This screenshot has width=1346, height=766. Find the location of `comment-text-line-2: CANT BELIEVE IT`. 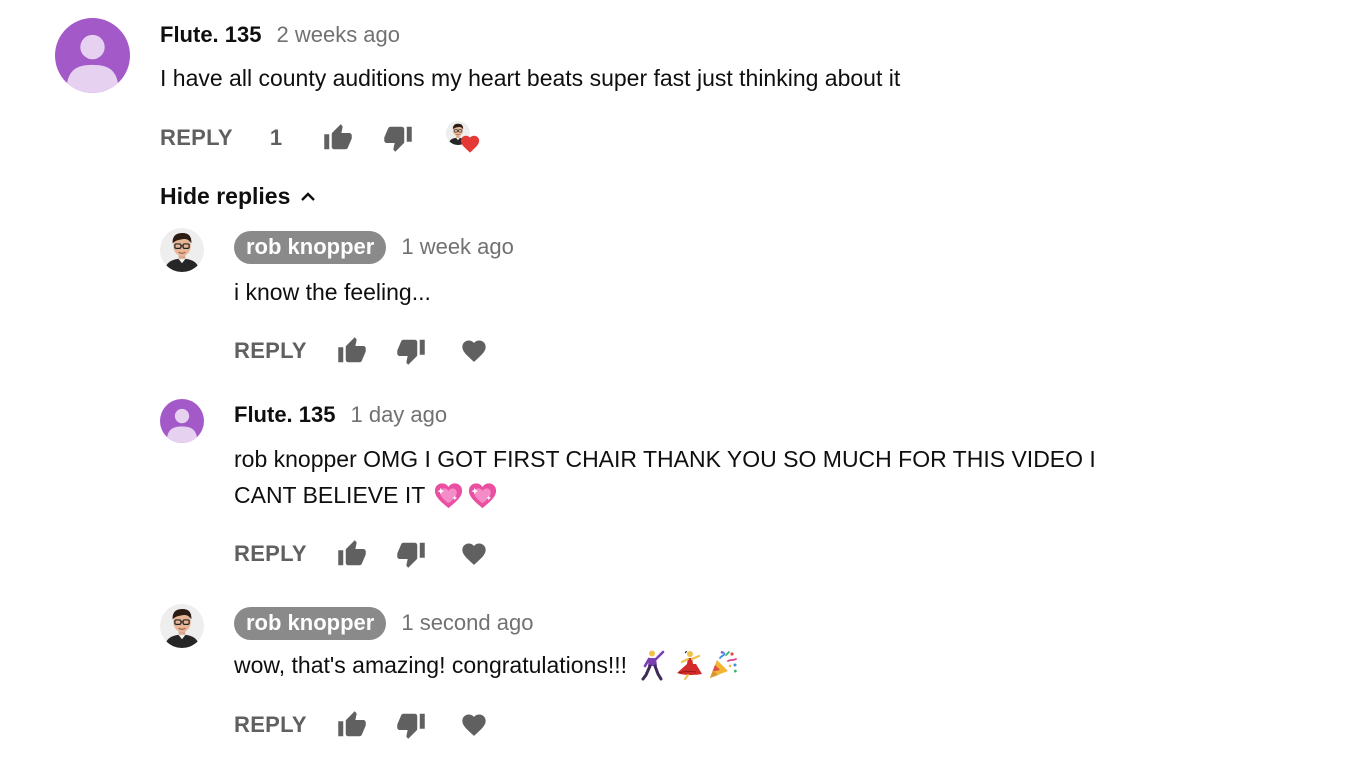

comment-text-line-2: CANT BELIEVE IT is located at coordinates (330, 495).